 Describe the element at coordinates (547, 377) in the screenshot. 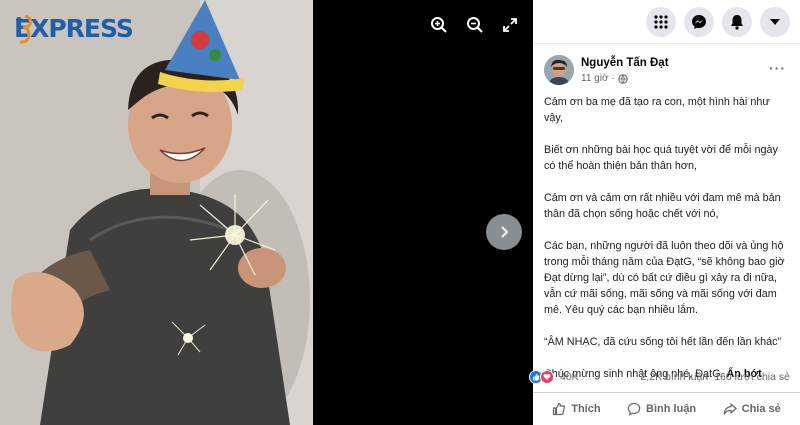

I see `love-reaction-icon` at that location.